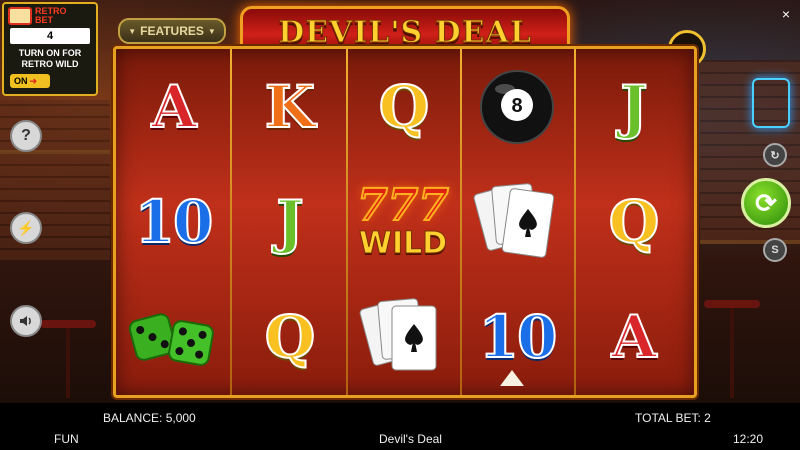 The image size is (800, 450). I want to click on game-name-label: Devil's Deal, so click(410, 439).